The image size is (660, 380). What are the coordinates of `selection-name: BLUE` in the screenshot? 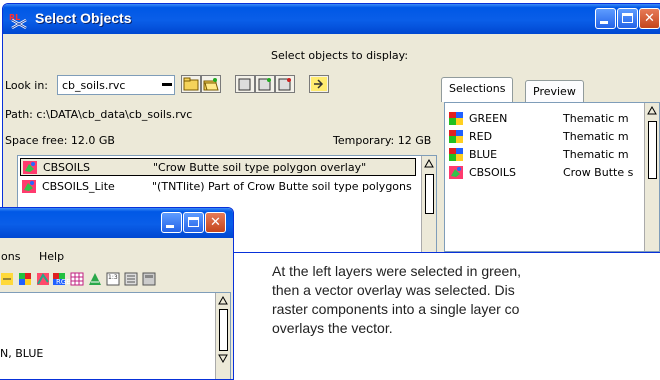 It's located at (483, 154).